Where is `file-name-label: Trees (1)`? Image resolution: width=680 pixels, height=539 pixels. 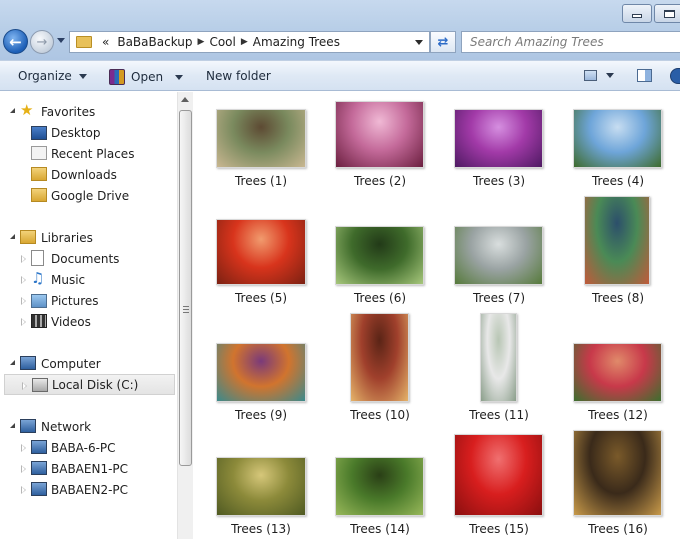 file-name-label: Trees (1) is located at coordinates (261, 181).